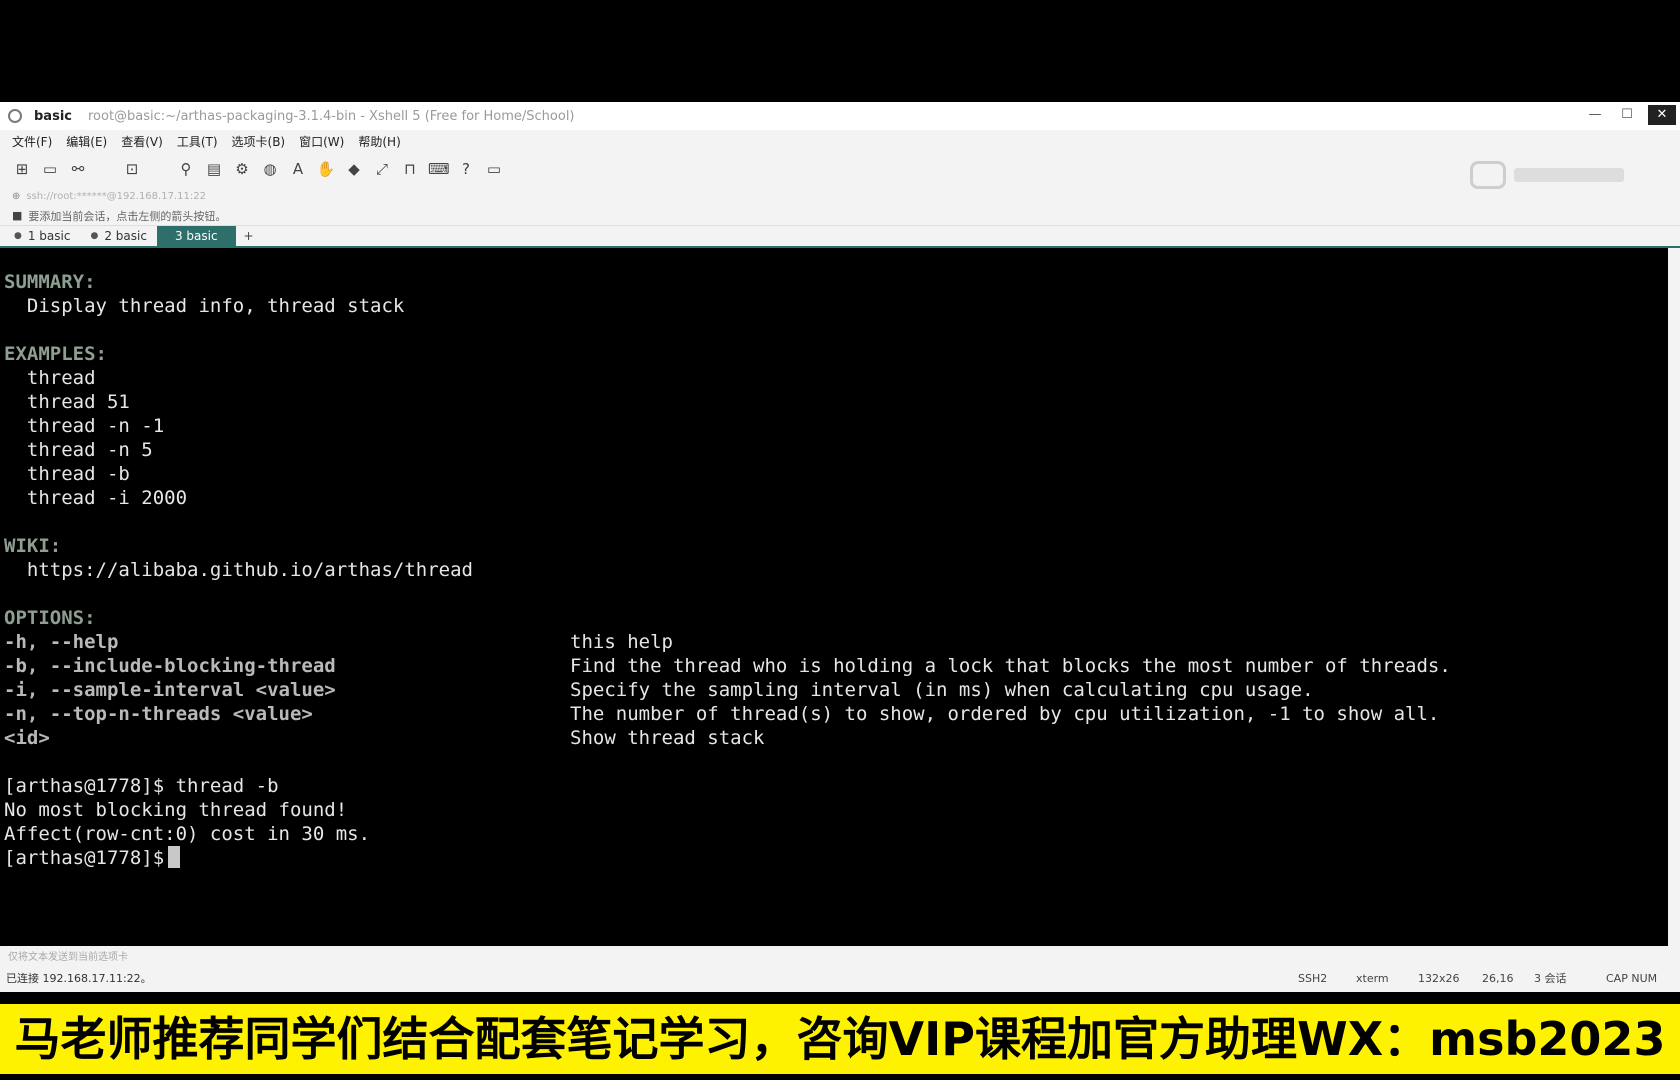  Describe the element at coordinates (298, 169) in the screenshot. I see `font-icon: A` at that location.